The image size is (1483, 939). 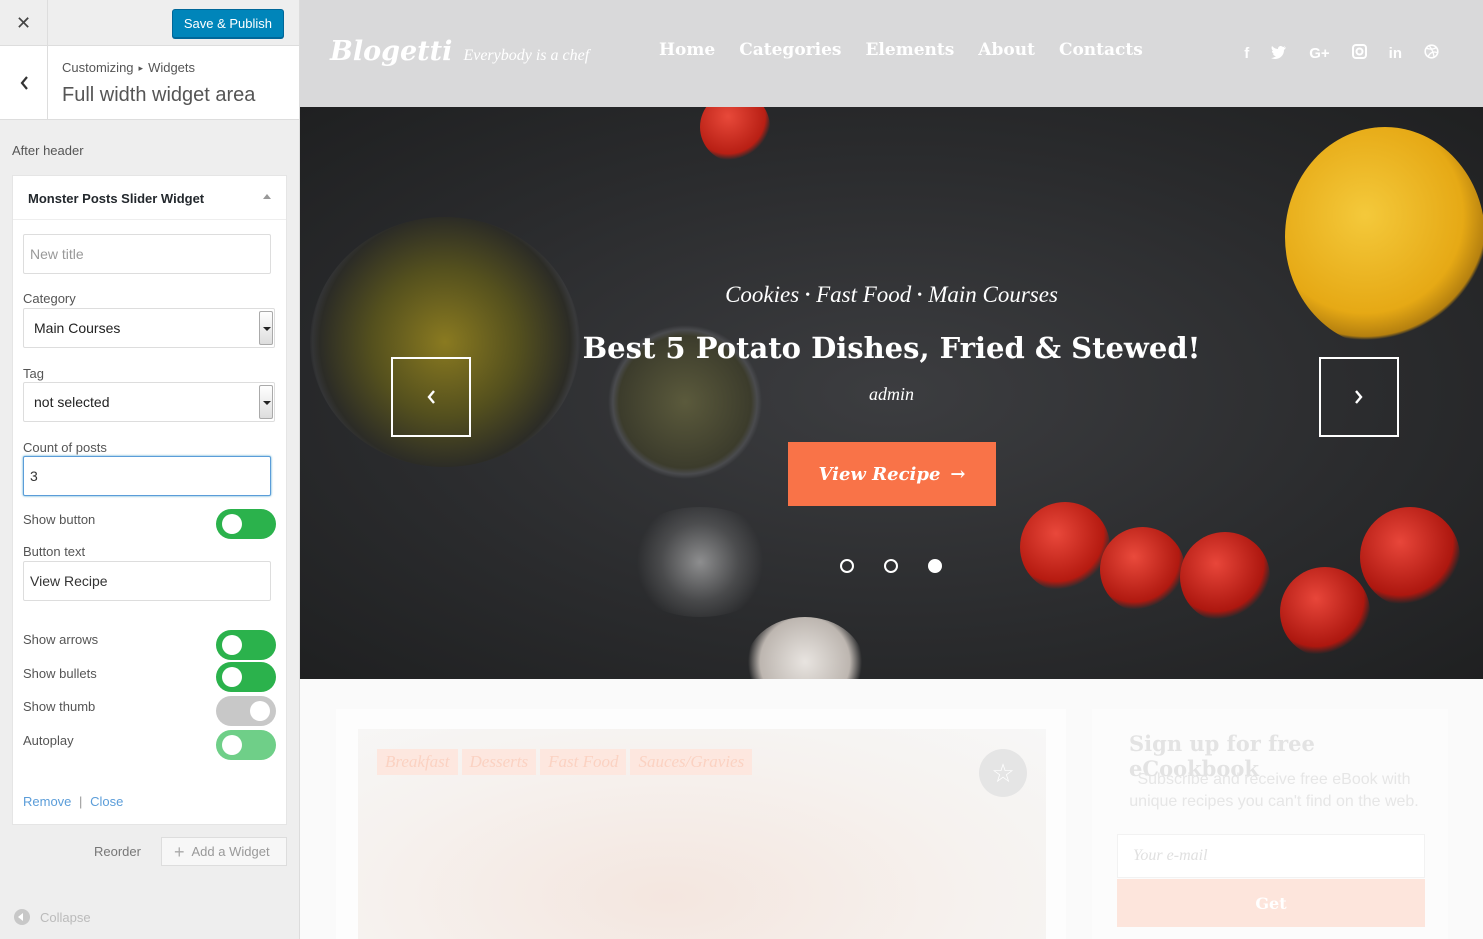 I want to click on plus-icon: +, so click(x=179, y=851).